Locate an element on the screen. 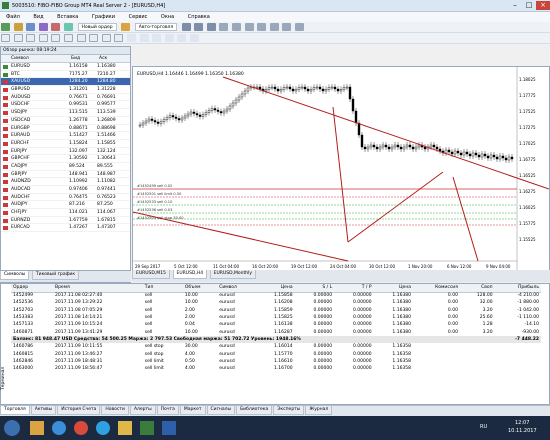  period-m5-icon is located at coordinates (144, 38).